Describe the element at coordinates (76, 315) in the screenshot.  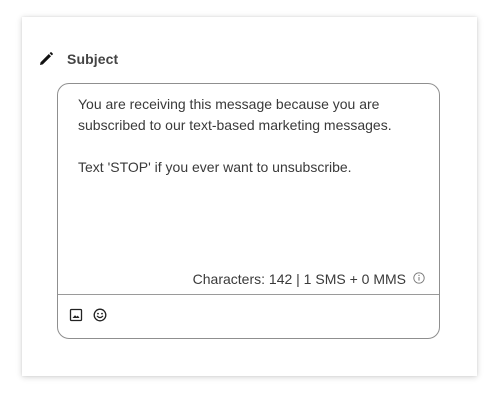
I see `image-icon` at that location.